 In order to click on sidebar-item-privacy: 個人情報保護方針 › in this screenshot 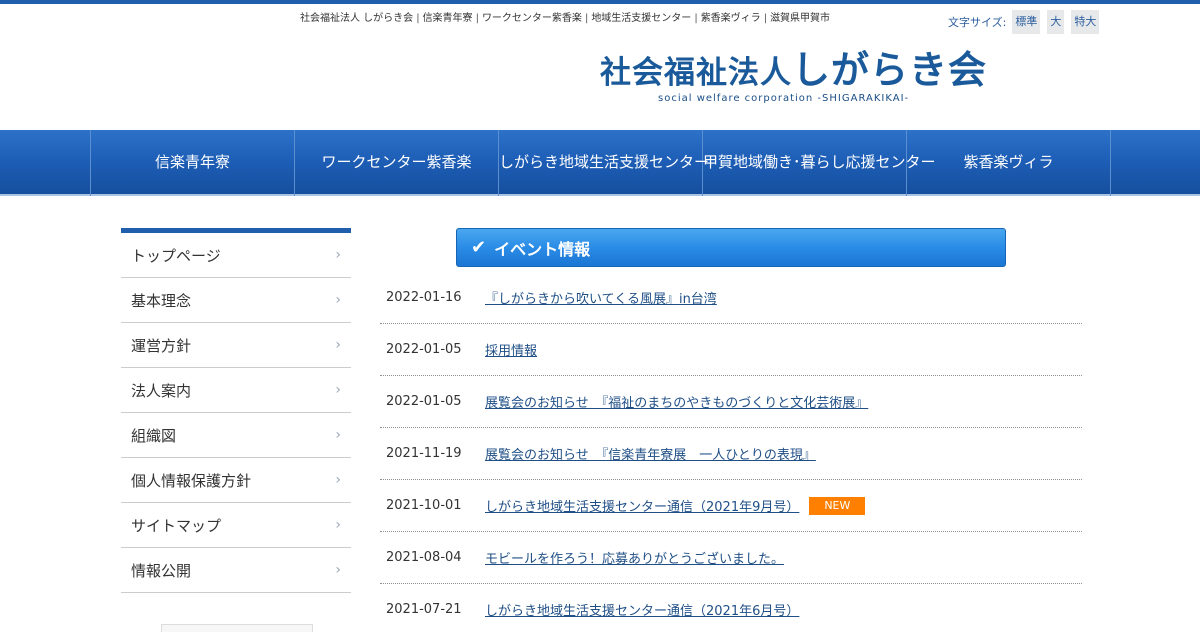, I will do `click(236, 480)`.